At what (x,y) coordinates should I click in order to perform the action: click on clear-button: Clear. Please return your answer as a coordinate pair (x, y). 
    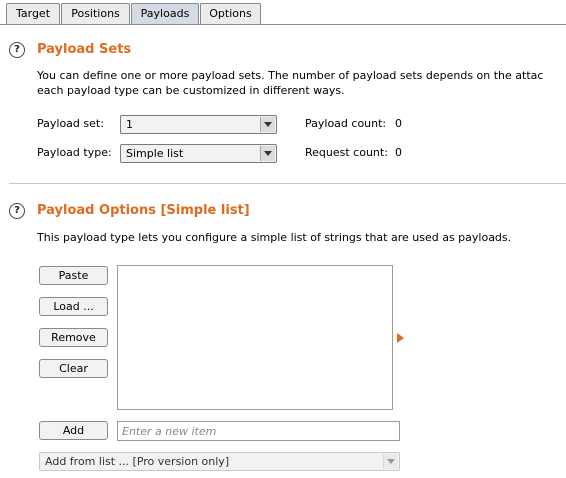
    Looking at the image, I should click on (73, 368).